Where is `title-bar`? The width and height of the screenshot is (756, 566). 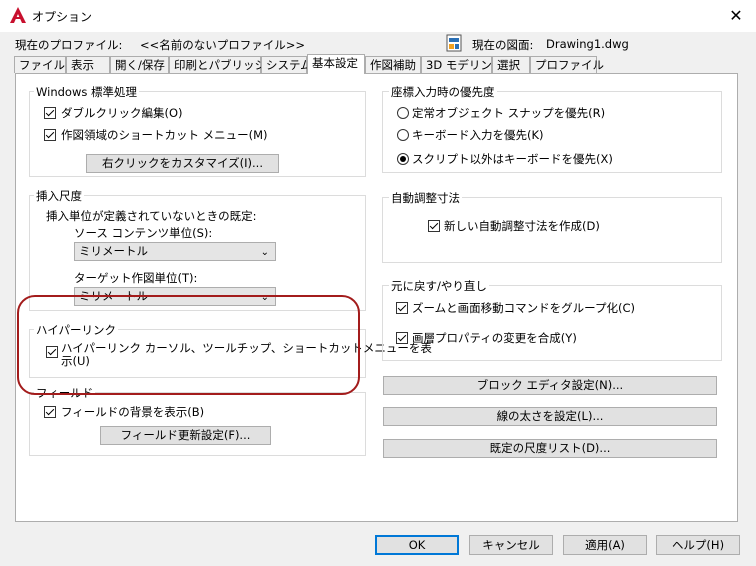 title-bar is located at coordinates (378, 16).